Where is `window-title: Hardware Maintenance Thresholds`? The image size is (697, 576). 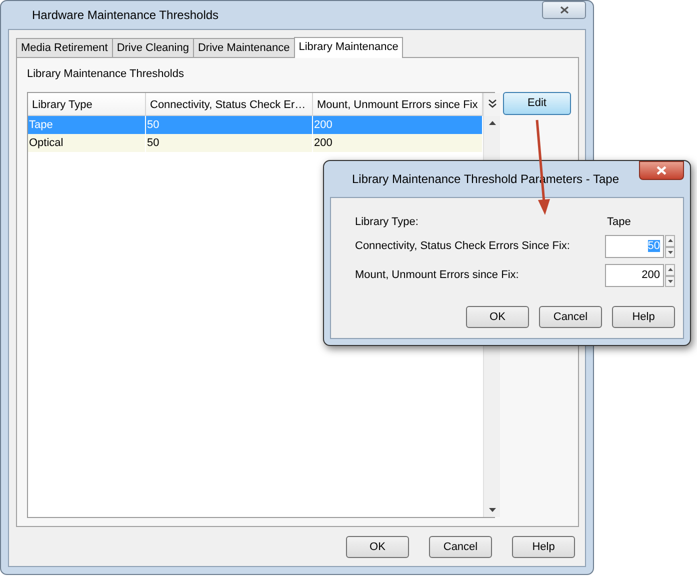 window-title: Hardware Maintenance Thresholds is located at coordinates (125, 15).